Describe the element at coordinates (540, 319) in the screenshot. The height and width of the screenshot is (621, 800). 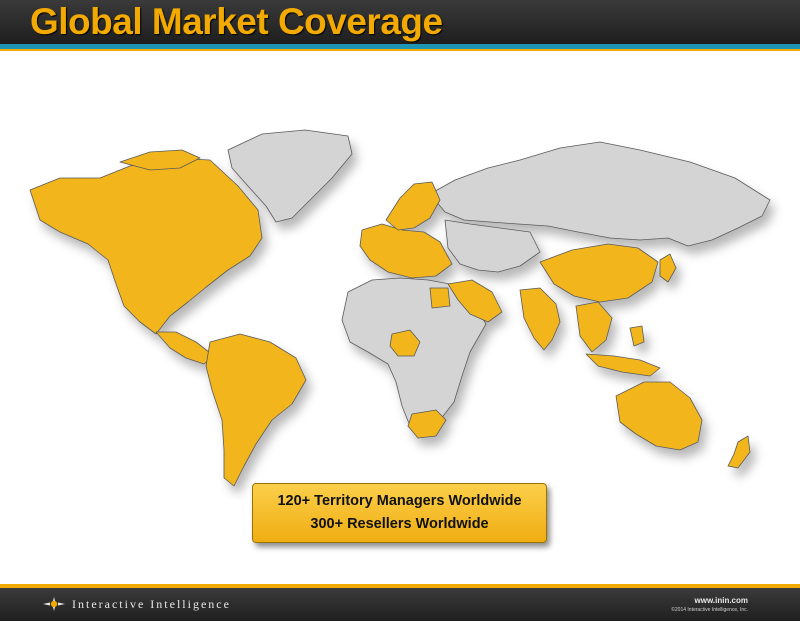
I see `region-india` at that location.